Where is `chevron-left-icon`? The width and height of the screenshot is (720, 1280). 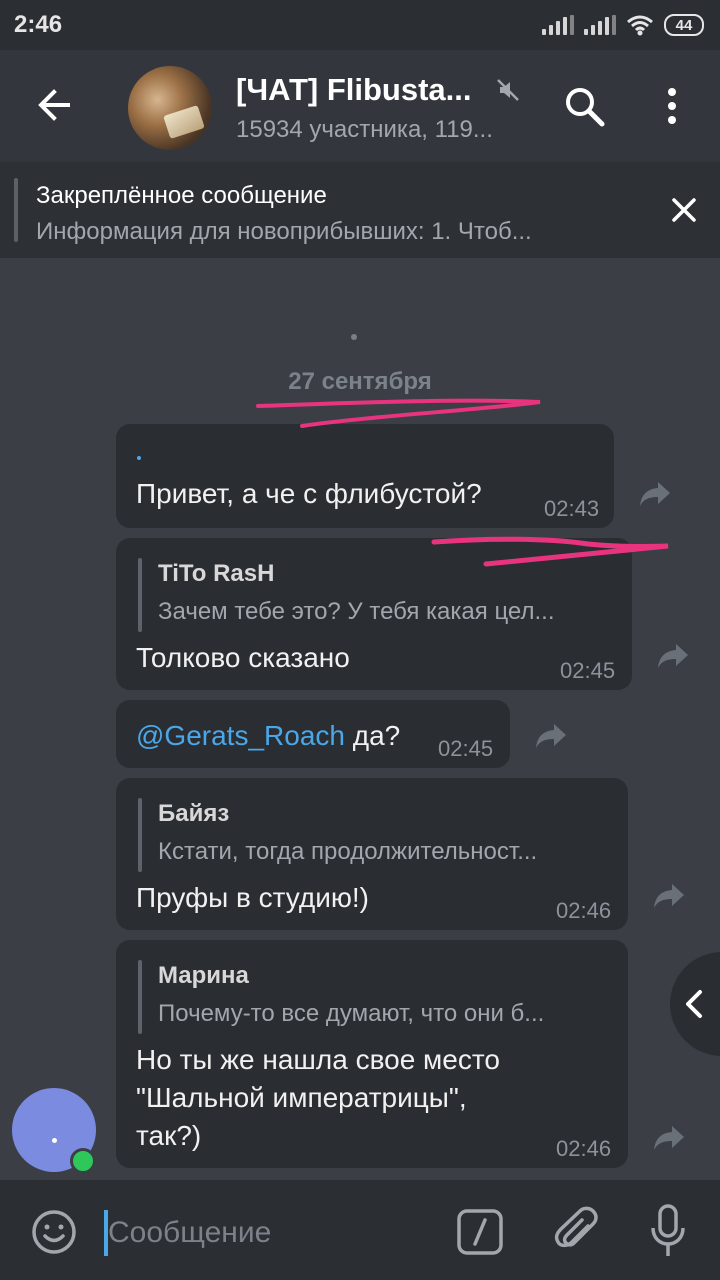 chevron-left-icon is located at coordinates (694, 1004).